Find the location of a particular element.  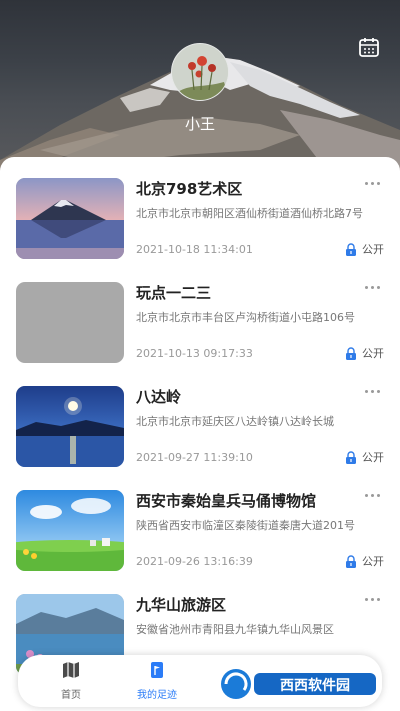

card-address: 陕西省西安市临潼区秦陵街道秦唐大道201号 is located at coordinates (245, 525).